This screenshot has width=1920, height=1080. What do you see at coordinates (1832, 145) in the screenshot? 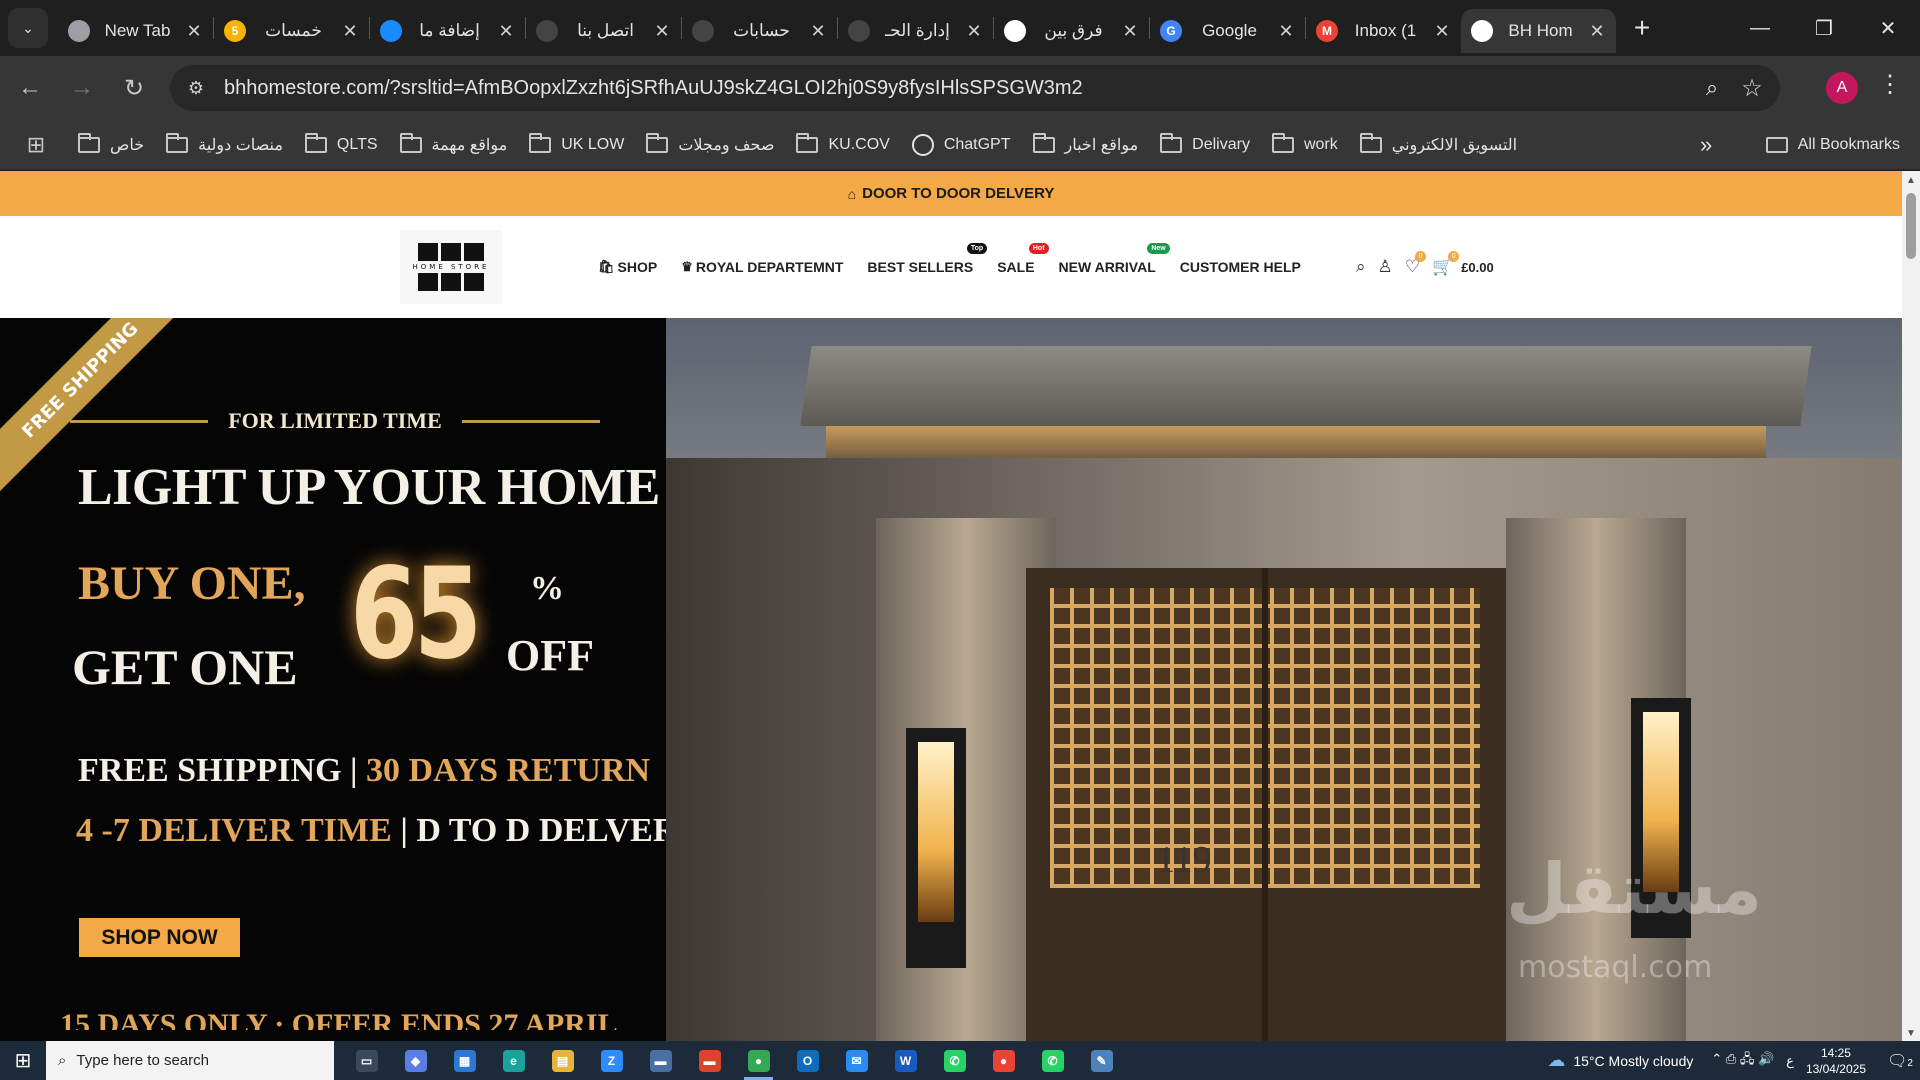
I see `all-bookmarks-button: All Bookmarks` at bounding box center [1832, 145].